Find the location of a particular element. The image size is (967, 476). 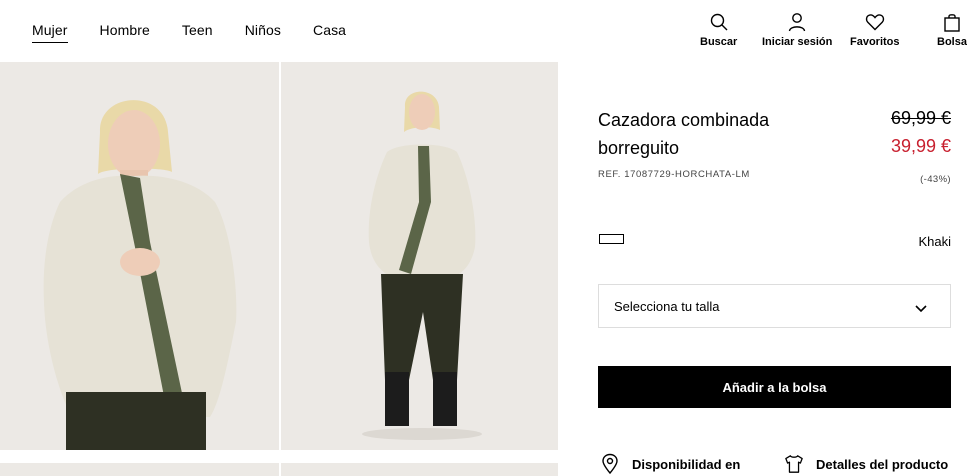

bag-label: Bolsa is located at coordinates (952, 42).